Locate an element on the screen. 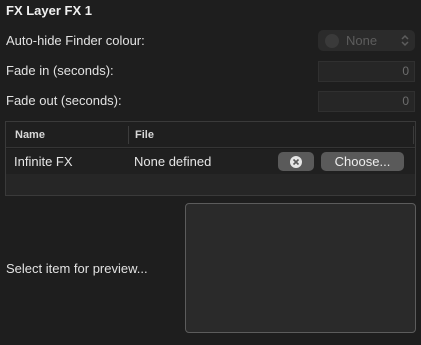 The width and height of the screenshot is (421, 345). color-swatch-icon is located at coordinates (332, 40).